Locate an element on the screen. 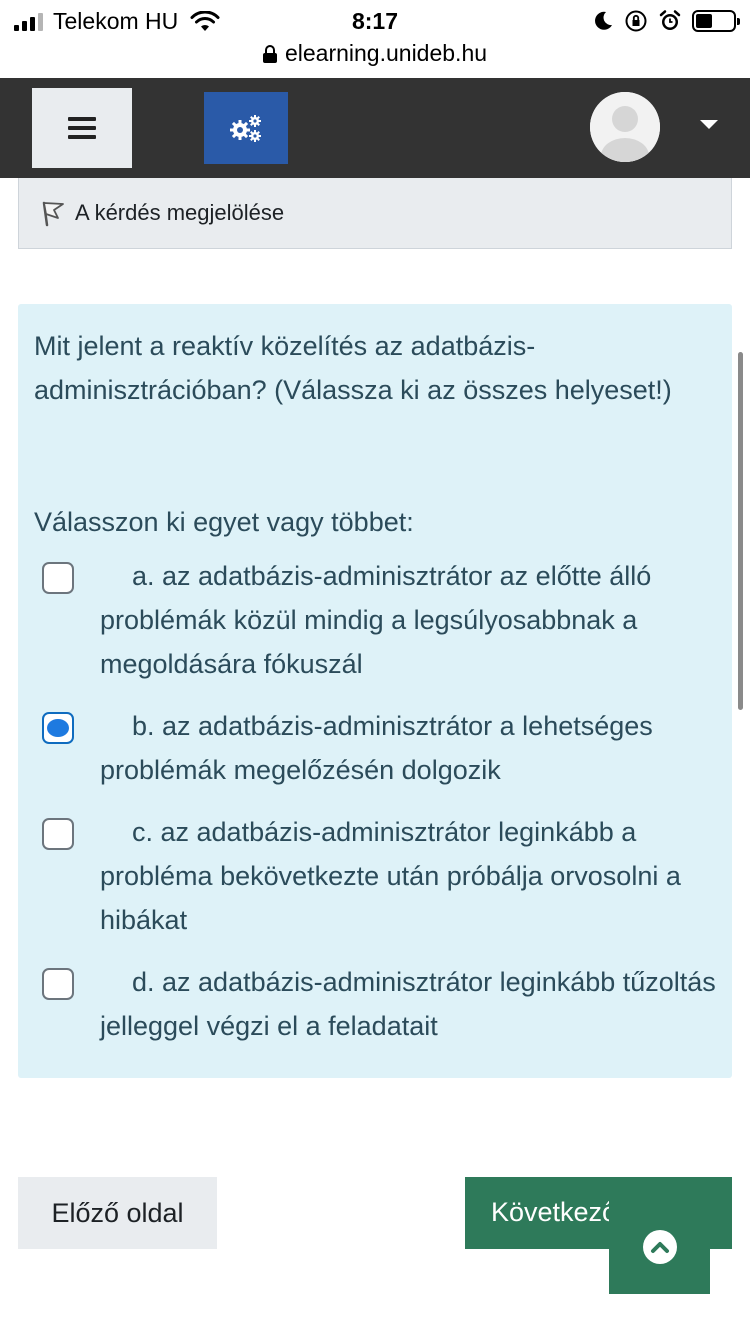 The image size is (750, 1334). user-avatar-icon is located at coordinates (625, 127).